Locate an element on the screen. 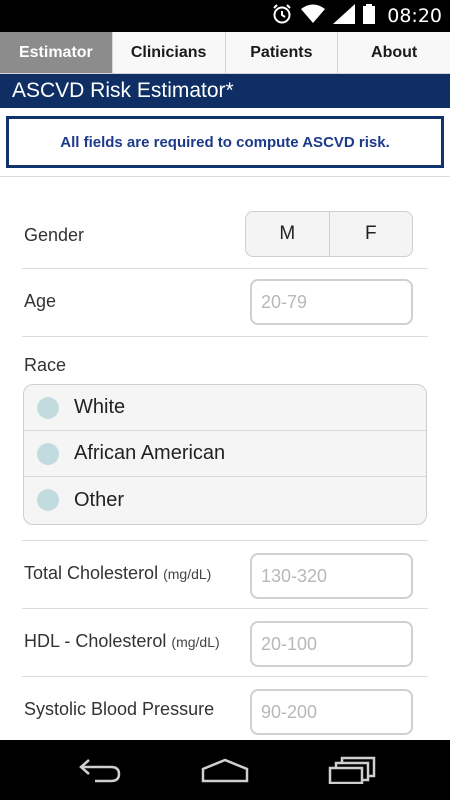 This screenshot has height=800, width=450. home-button is located at coordinates (225, 770).